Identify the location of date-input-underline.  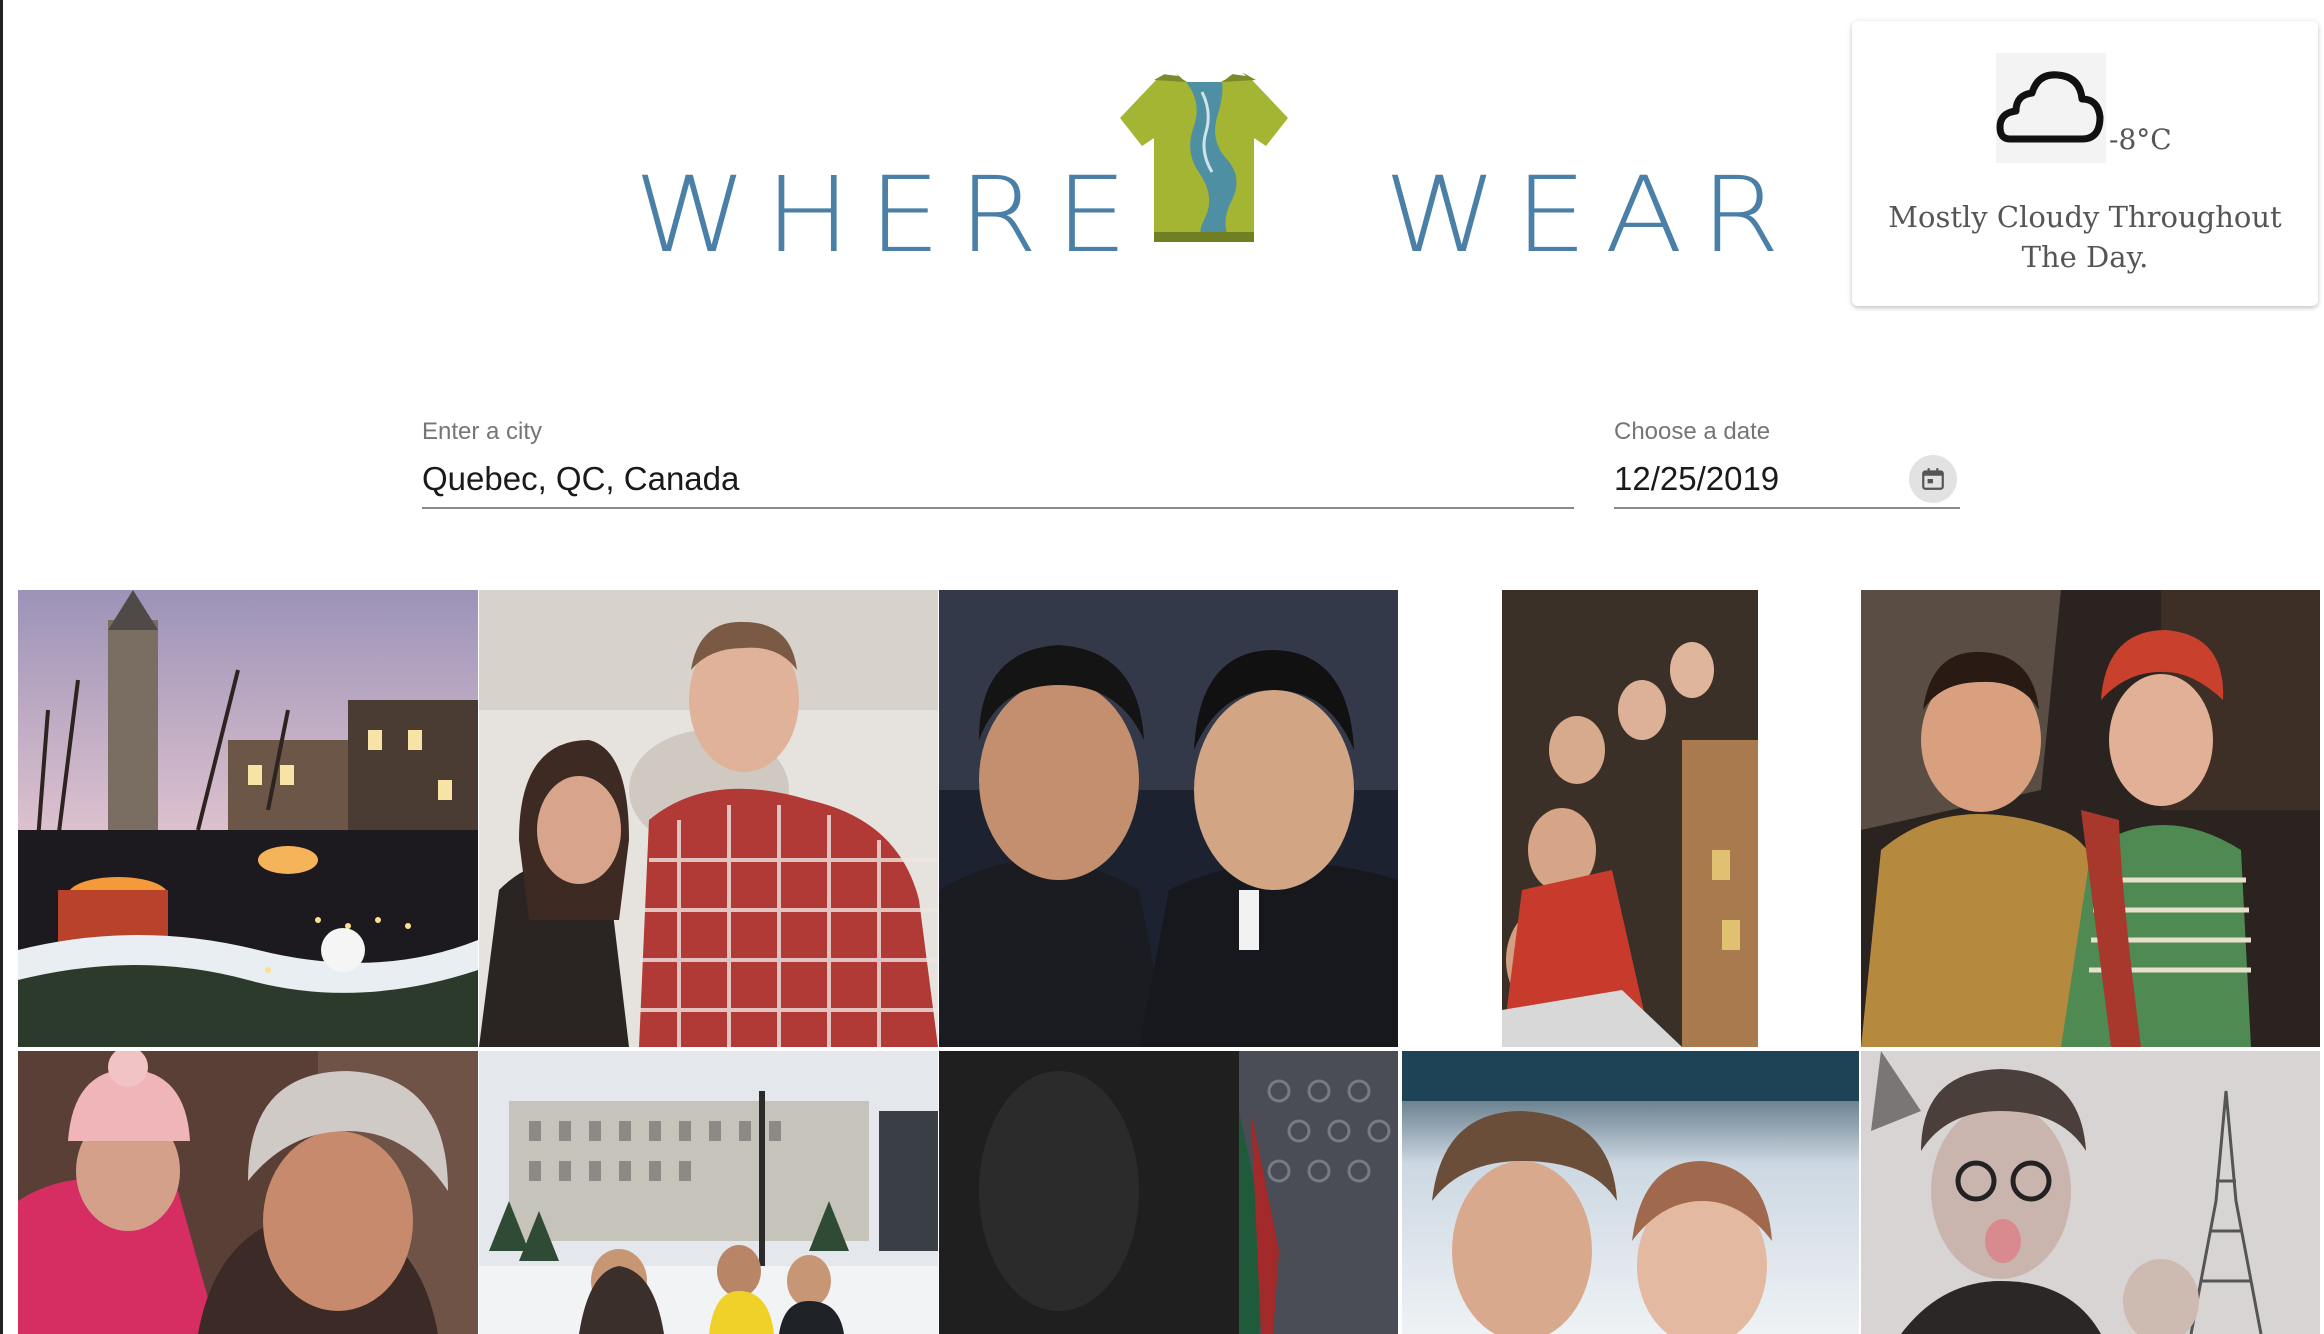
(1787, 508).